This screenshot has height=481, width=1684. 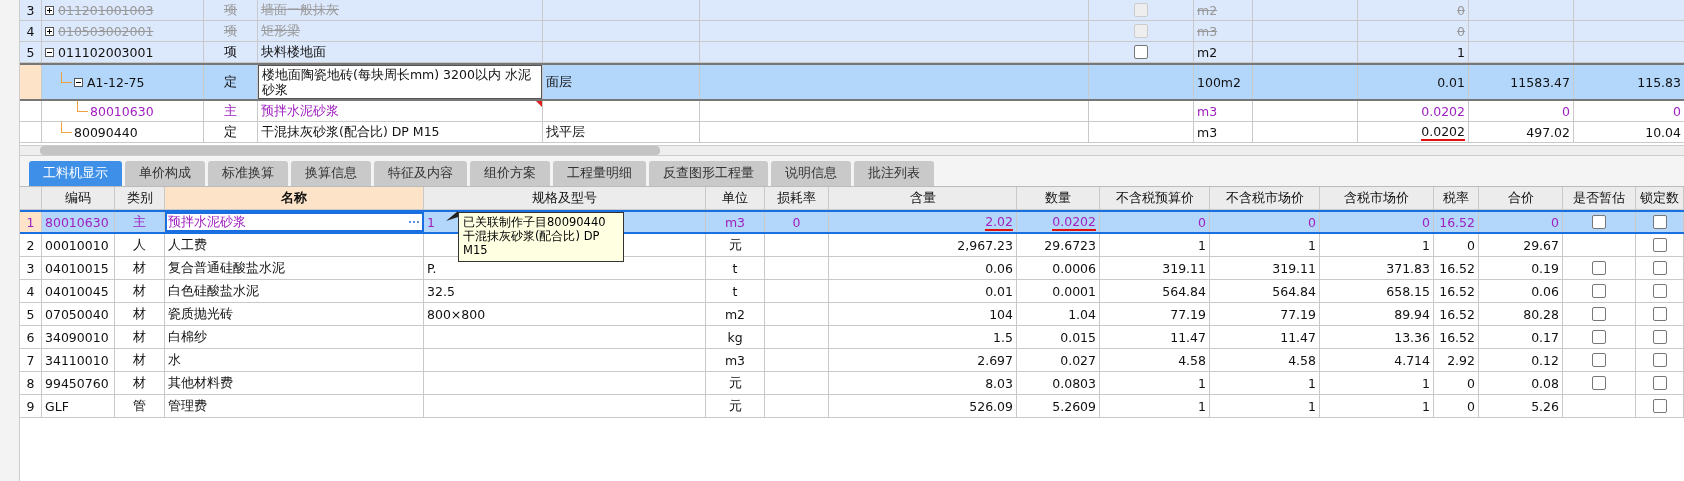 What do you see at coordinates (31, 383) in the screenshot?
I see `row-header-cell: 8` at bounding box center [31, 383].